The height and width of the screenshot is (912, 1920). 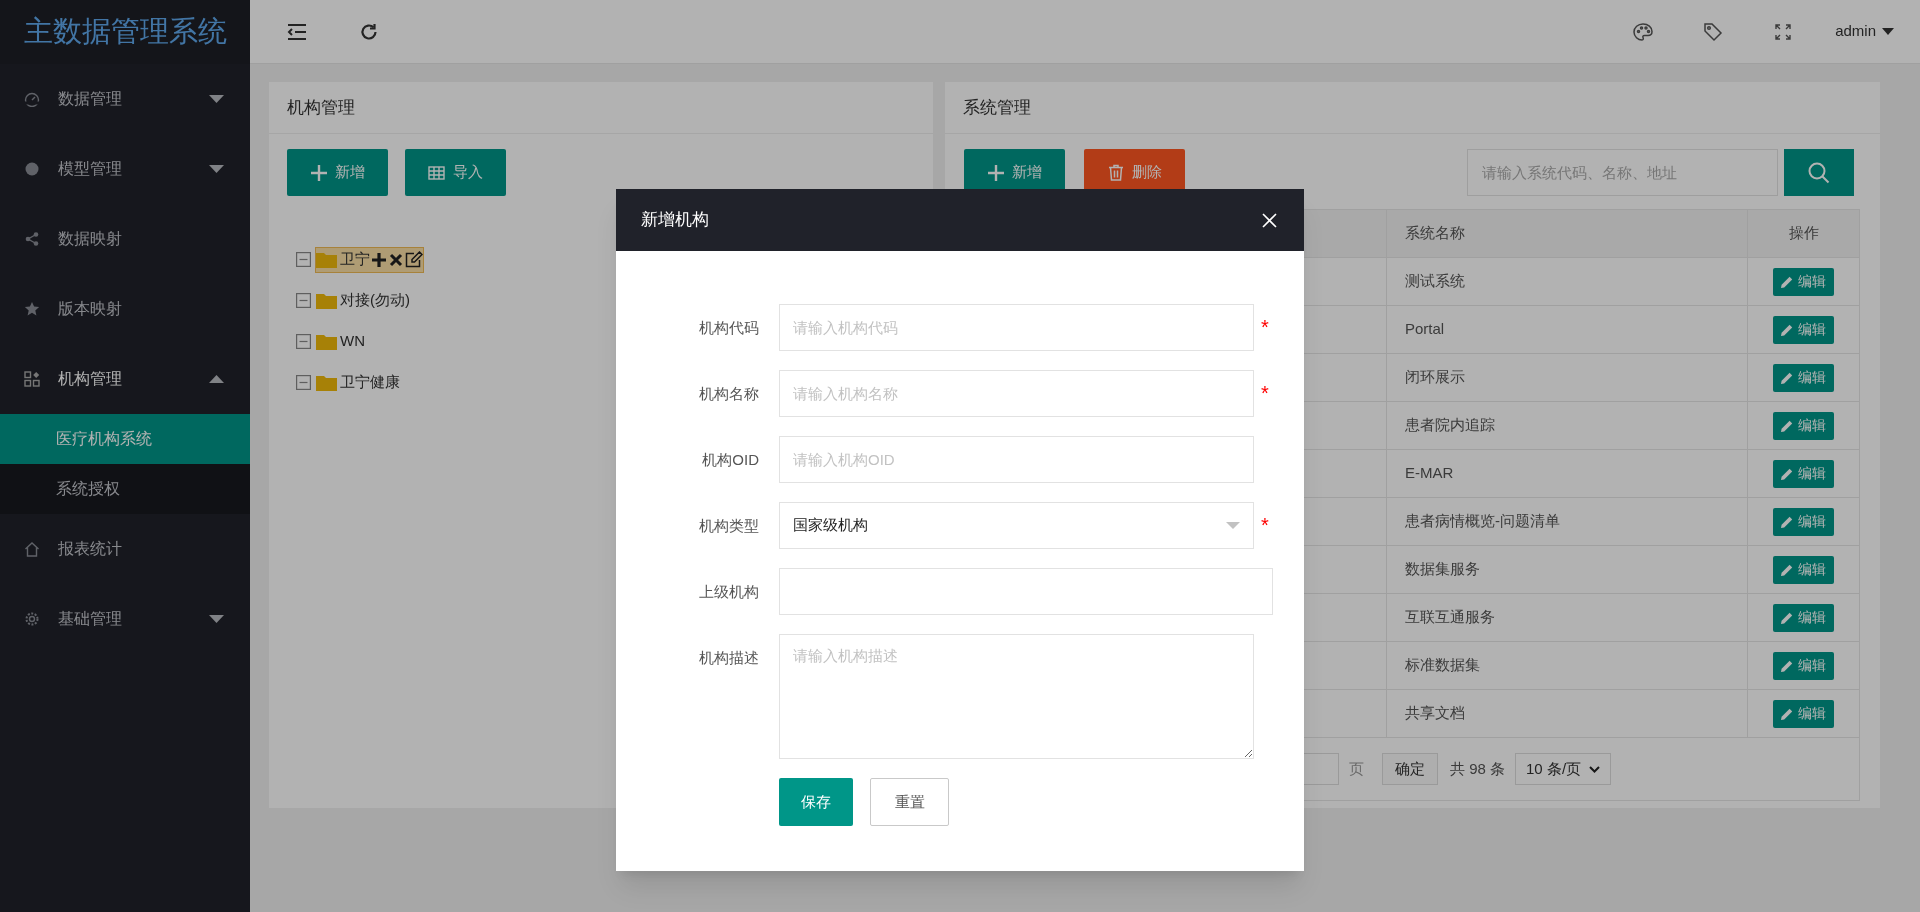 What do you see at coordinates (1115, 172) in the screenshot?
I see `trash-icon` at bounding box center [1115, 172].